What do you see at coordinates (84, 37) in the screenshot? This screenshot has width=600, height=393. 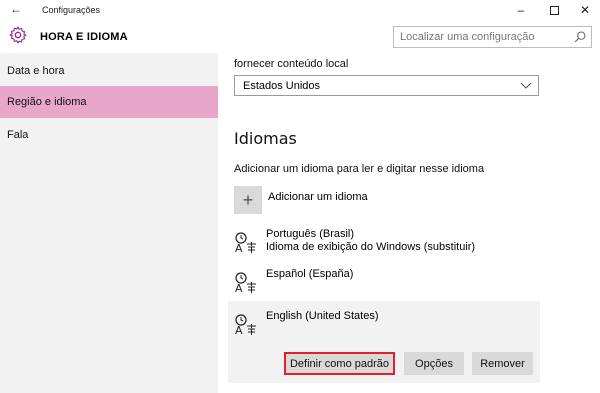 I see `page-title: HORA E IDIOMA` at bounding box center [84, 37].